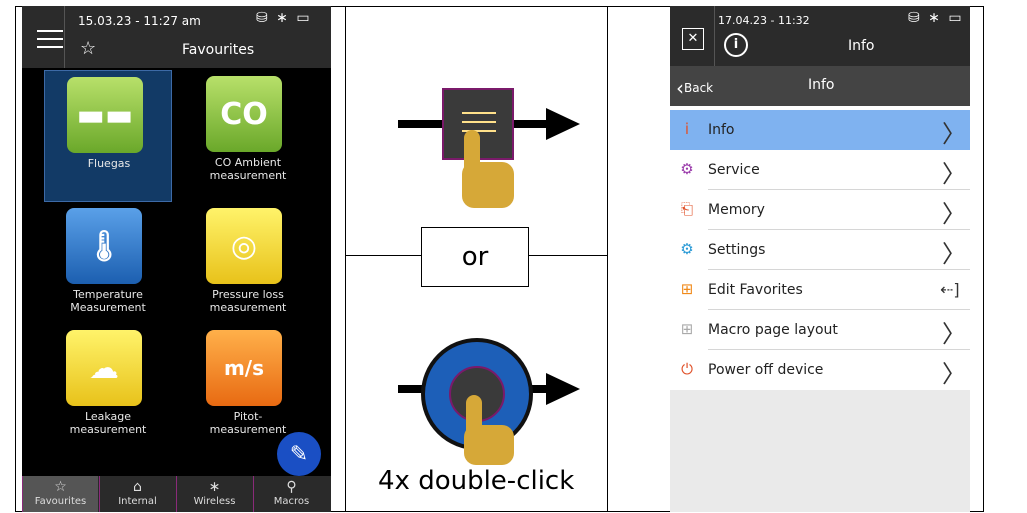 The image size is (1027, 513). What do you see at coordinates (248, 301) in the screenshot?
I see `tile-label: Pressure loss measurement` at bounding box center [248, 301].